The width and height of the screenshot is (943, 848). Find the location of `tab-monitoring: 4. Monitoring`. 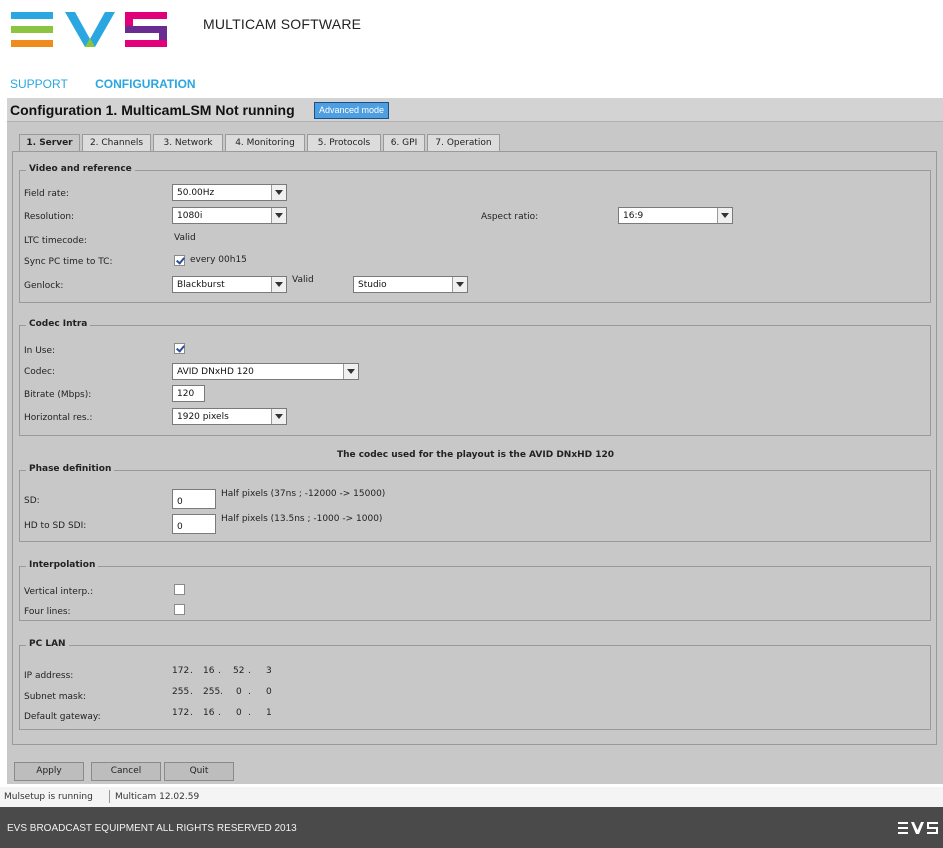

tab-monitoring: 4. Monitoring is located at coordinates (265, 143).